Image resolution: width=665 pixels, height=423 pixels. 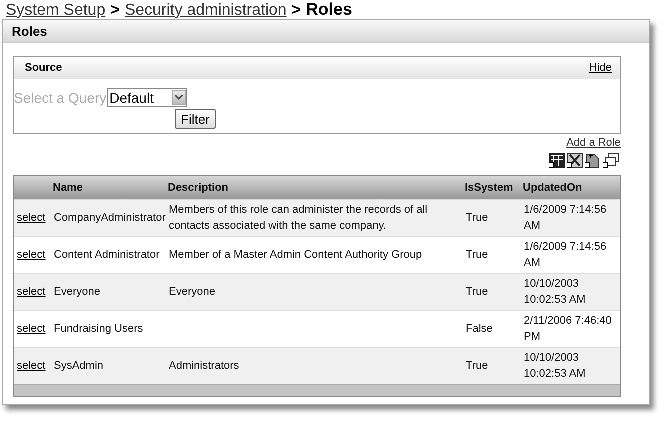 I want to click on stacked-windows-icon, so click(x=611, y=160).